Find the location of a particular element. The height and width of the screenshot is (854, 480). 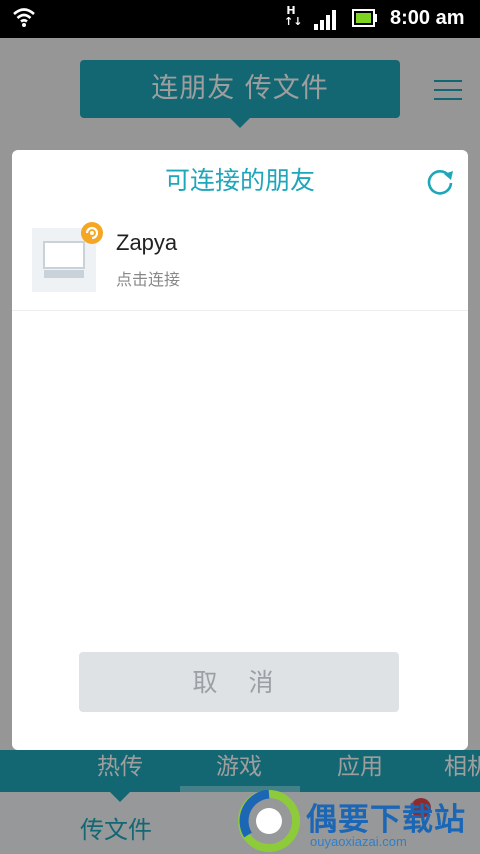

wifi-icon is located at coordinates (24, 17).